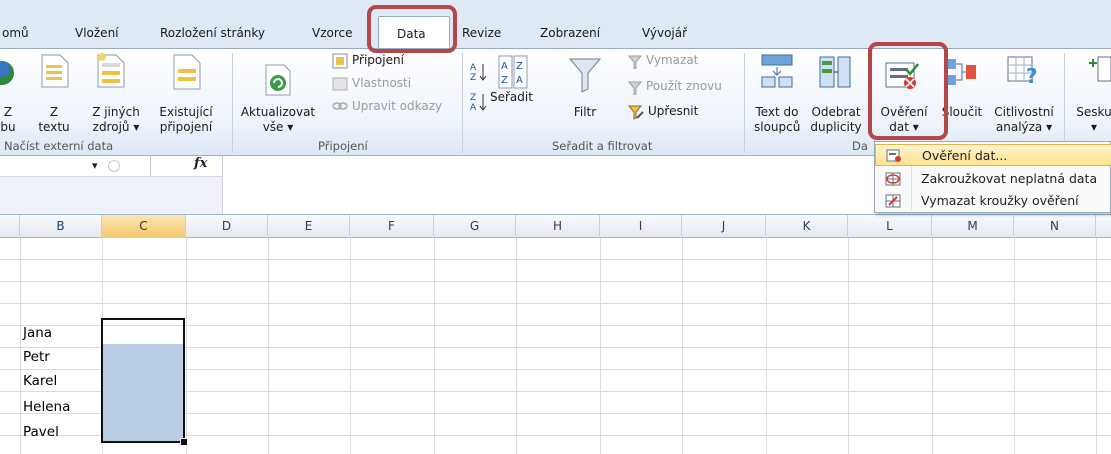  Describe the element at coordinates (40, 381) in the screenshot. I see `cell-b6: Karel` at that location.